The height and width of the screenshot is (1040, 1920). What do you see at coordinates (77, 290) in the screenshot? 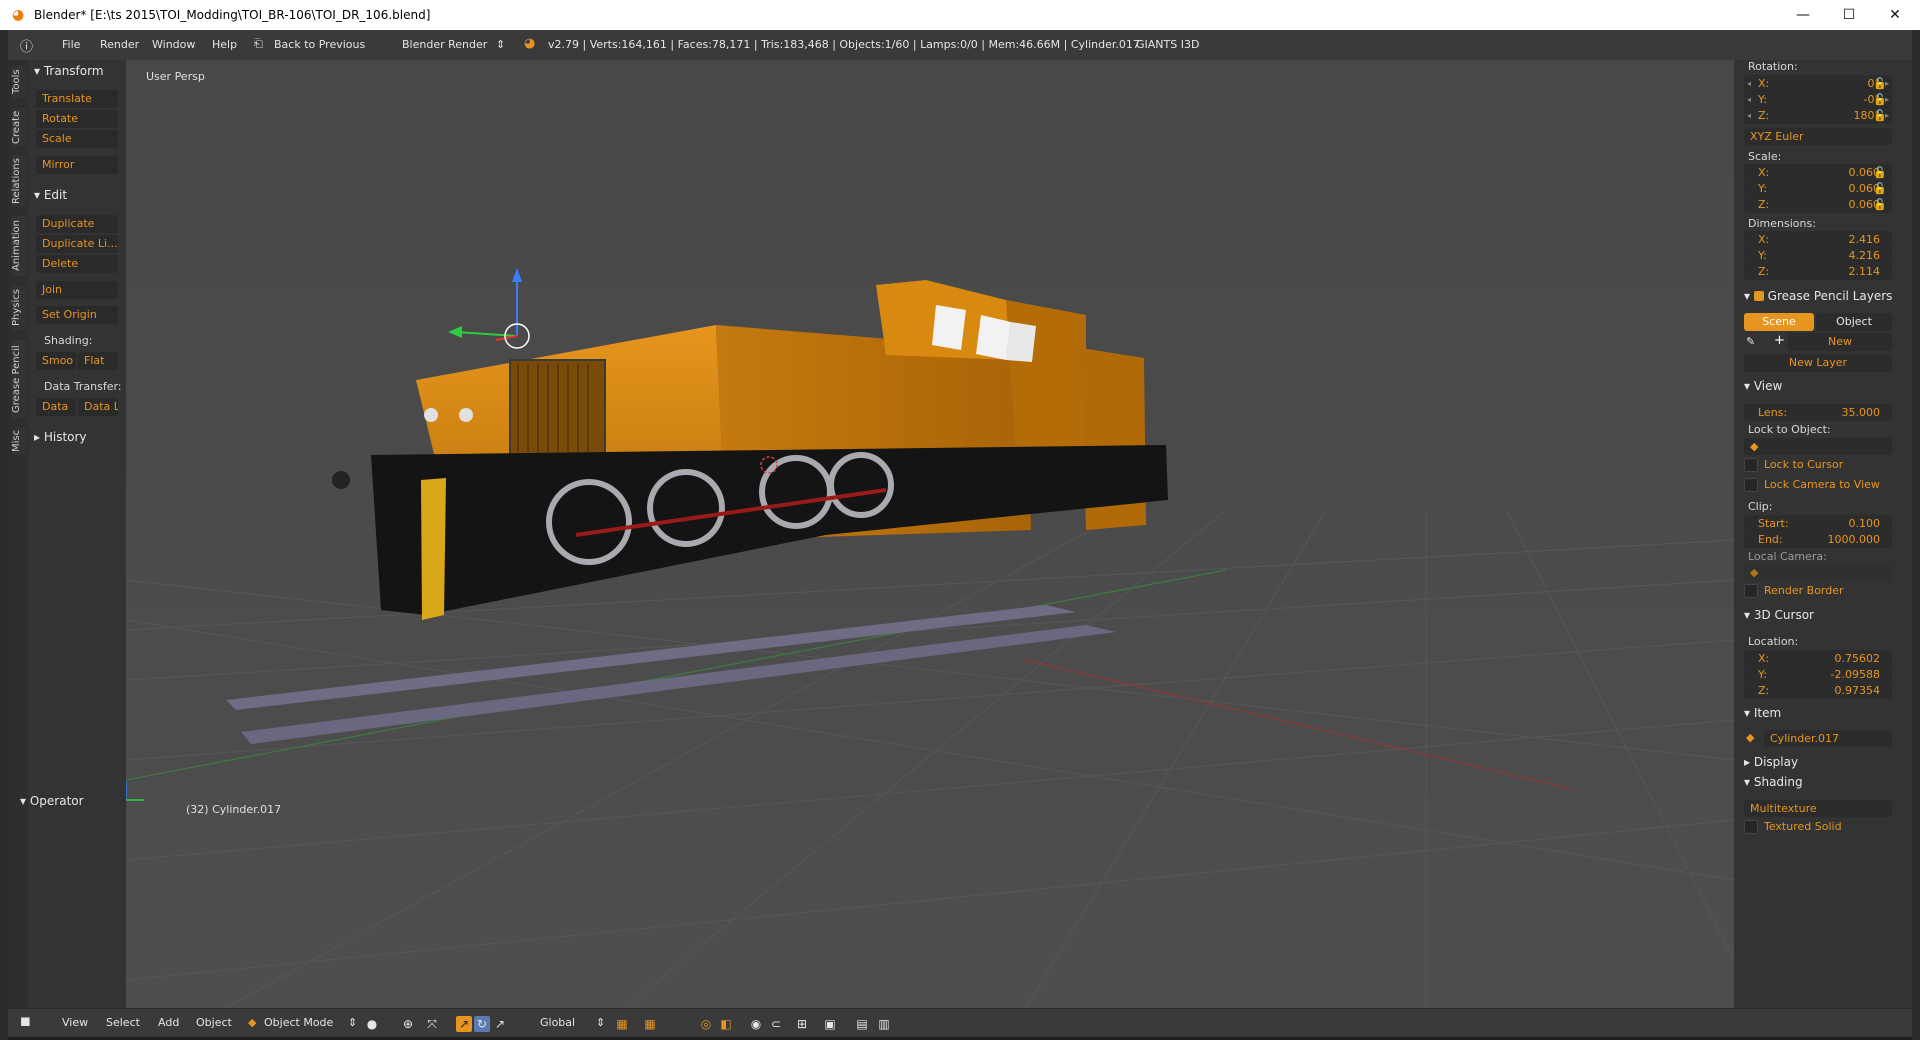
I see `join-button: Join` at bounding box center [77, 290].